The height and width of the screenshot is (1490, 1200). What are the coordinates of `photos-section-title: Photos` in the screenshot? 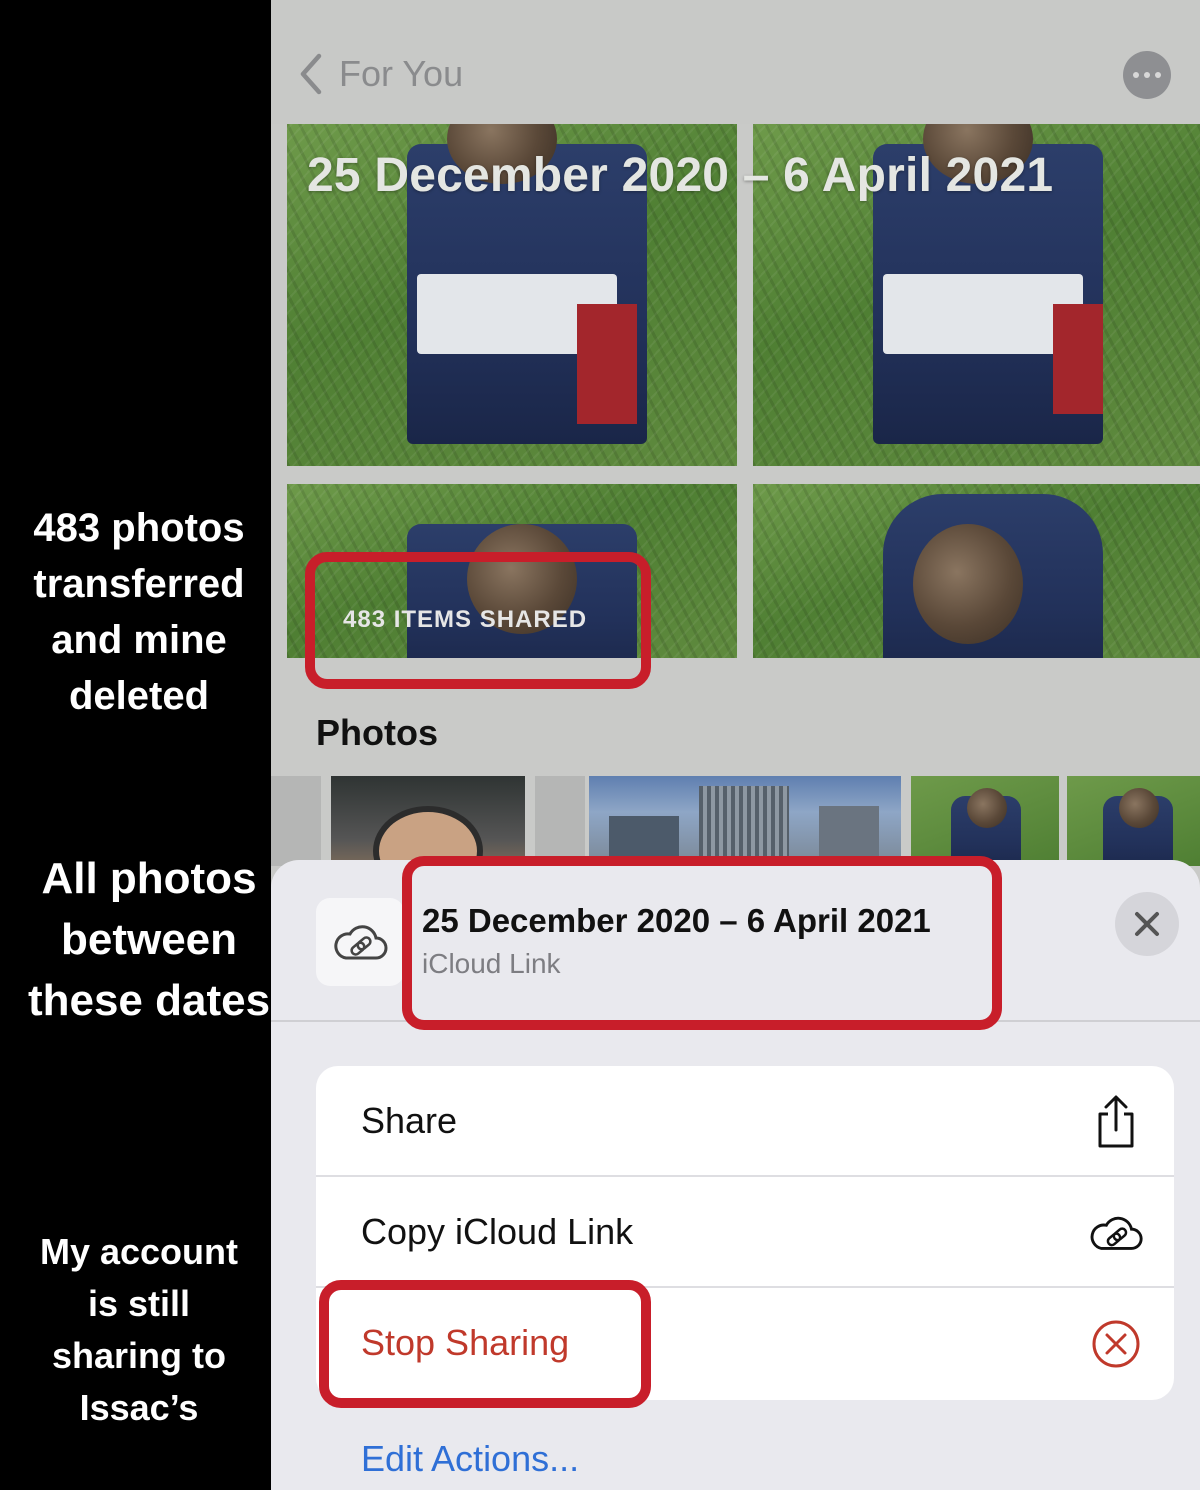 It's located at (377, 732).